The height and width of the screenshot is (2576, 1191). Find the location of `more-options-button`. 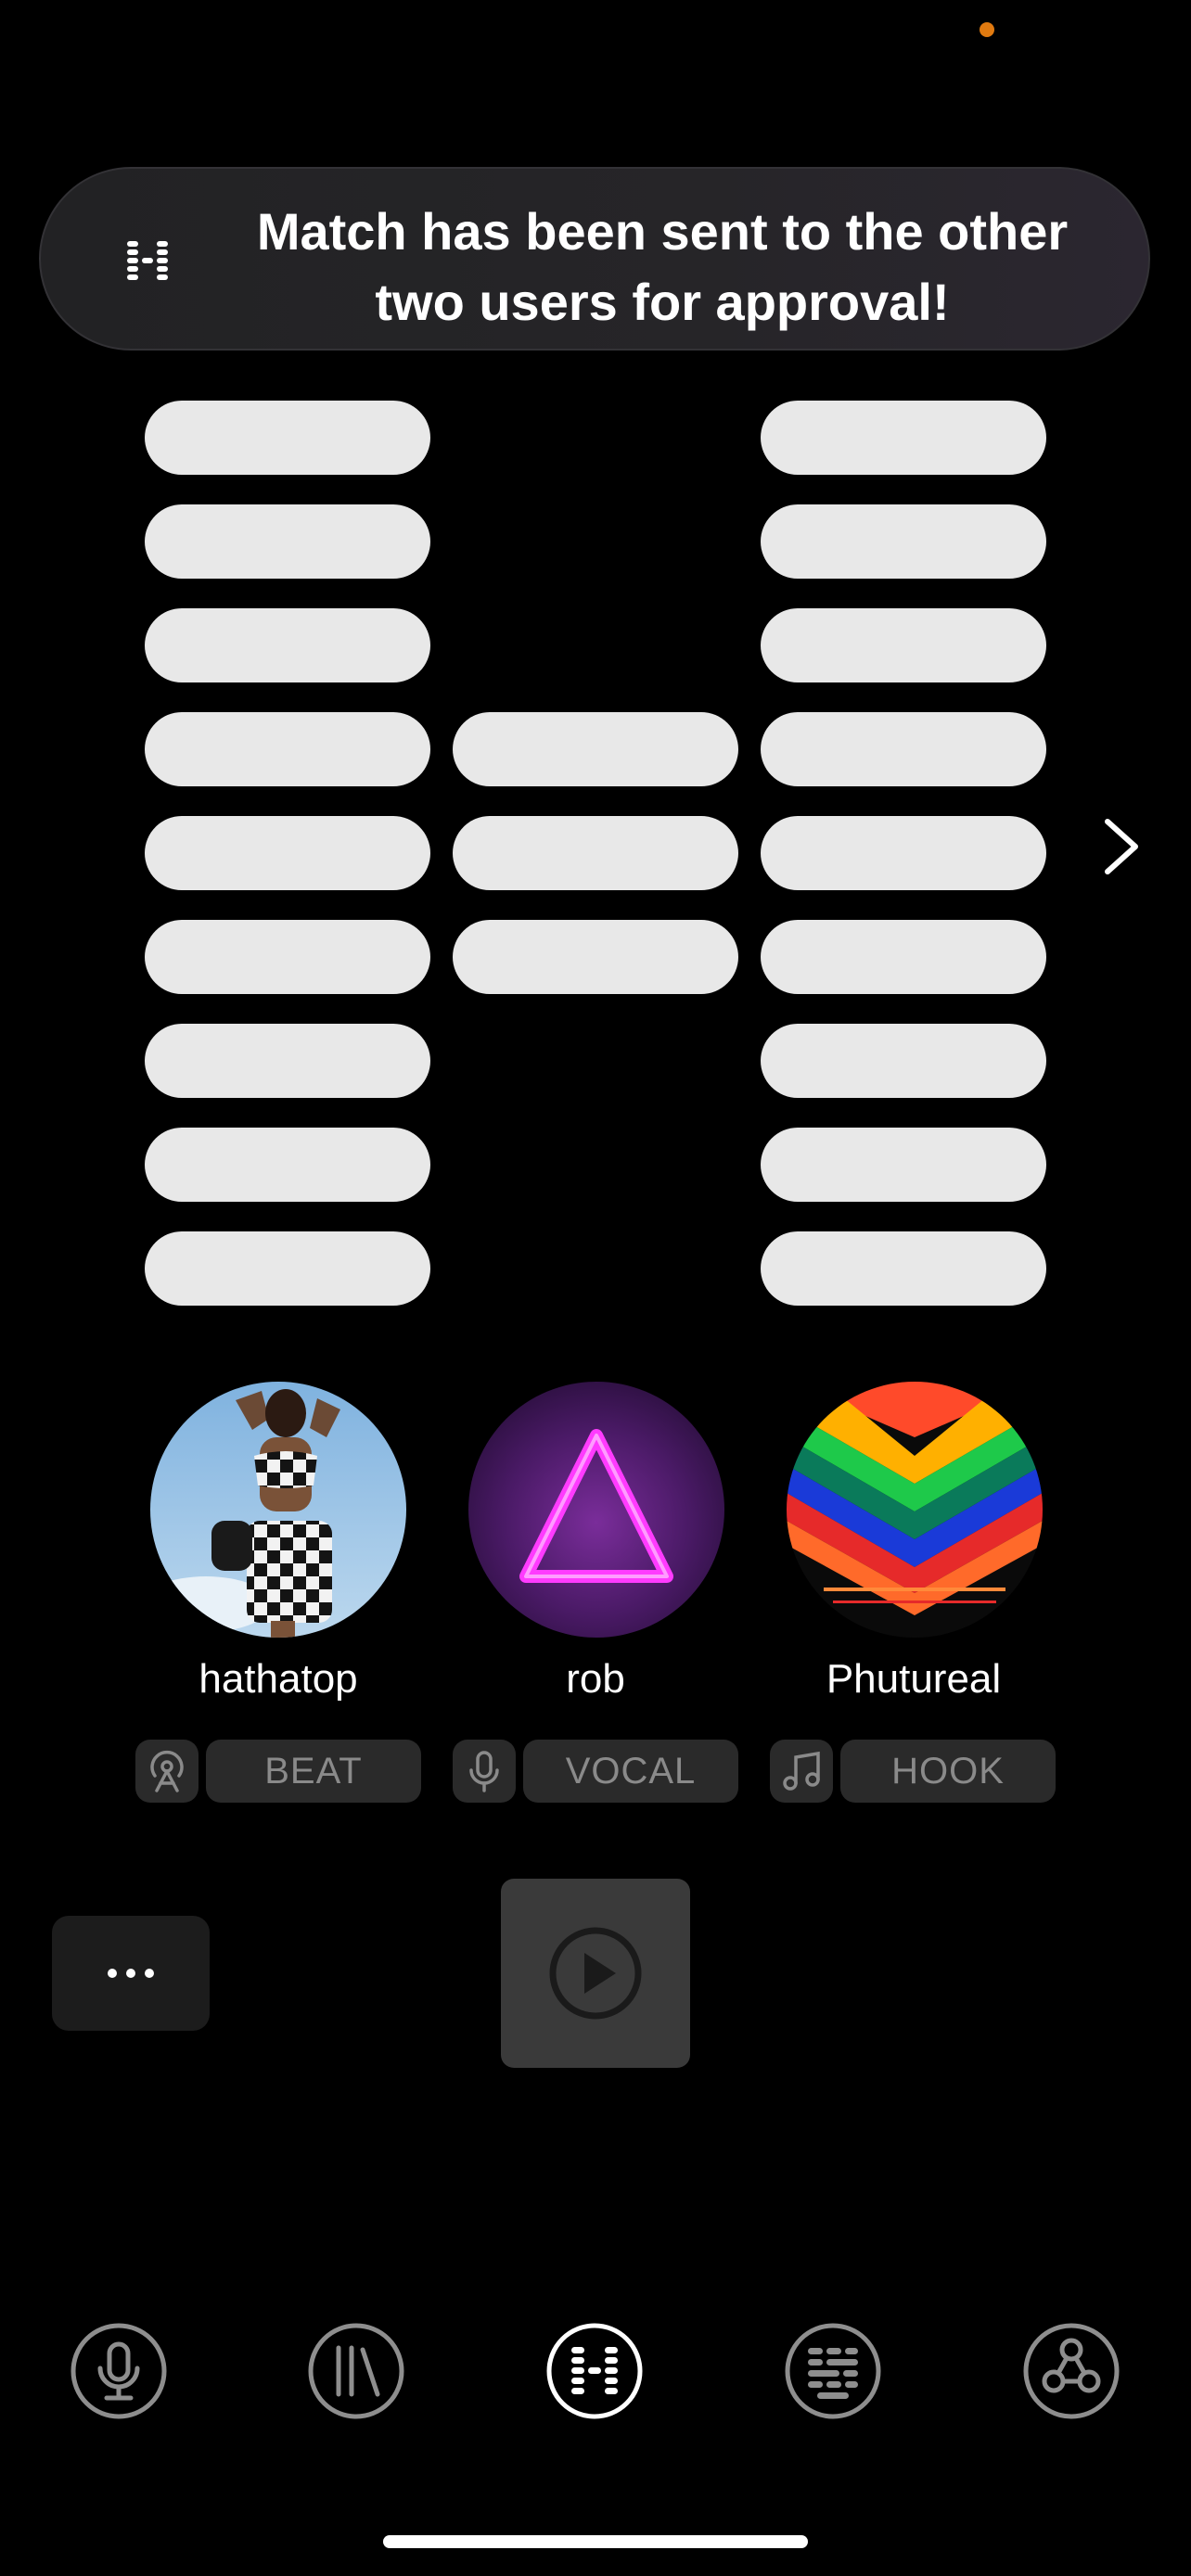

more-options-button is located at coordinates (131, 1973).